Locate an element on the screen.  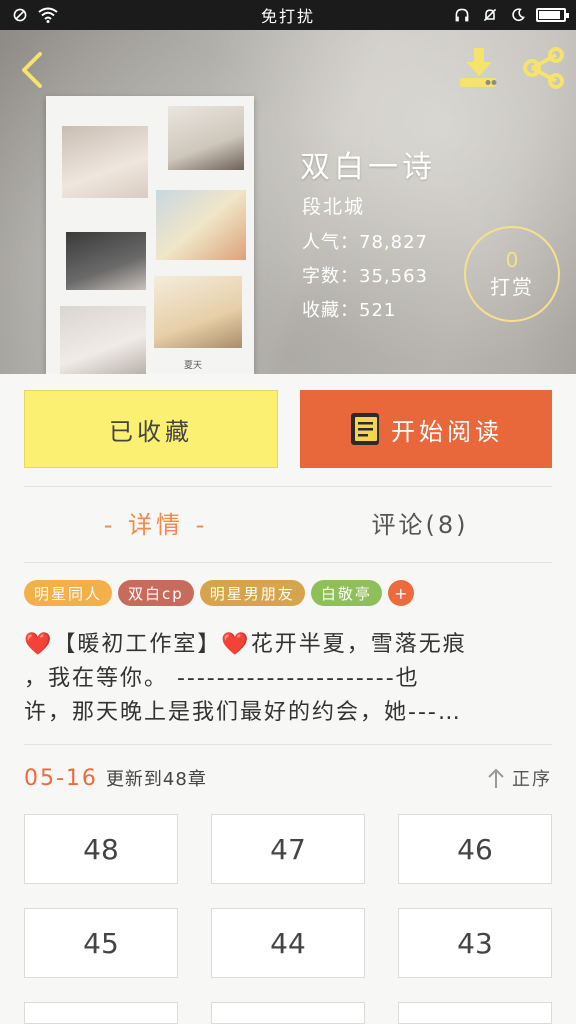
status-bar: 免打扰 is located at coordinates (288, 15).